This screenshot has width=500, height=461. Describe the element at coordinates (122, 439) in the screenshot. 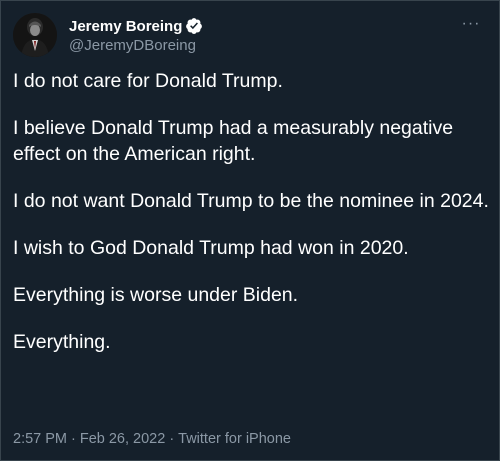

I see `tweet-date: Feb 26, 2022` at that location.